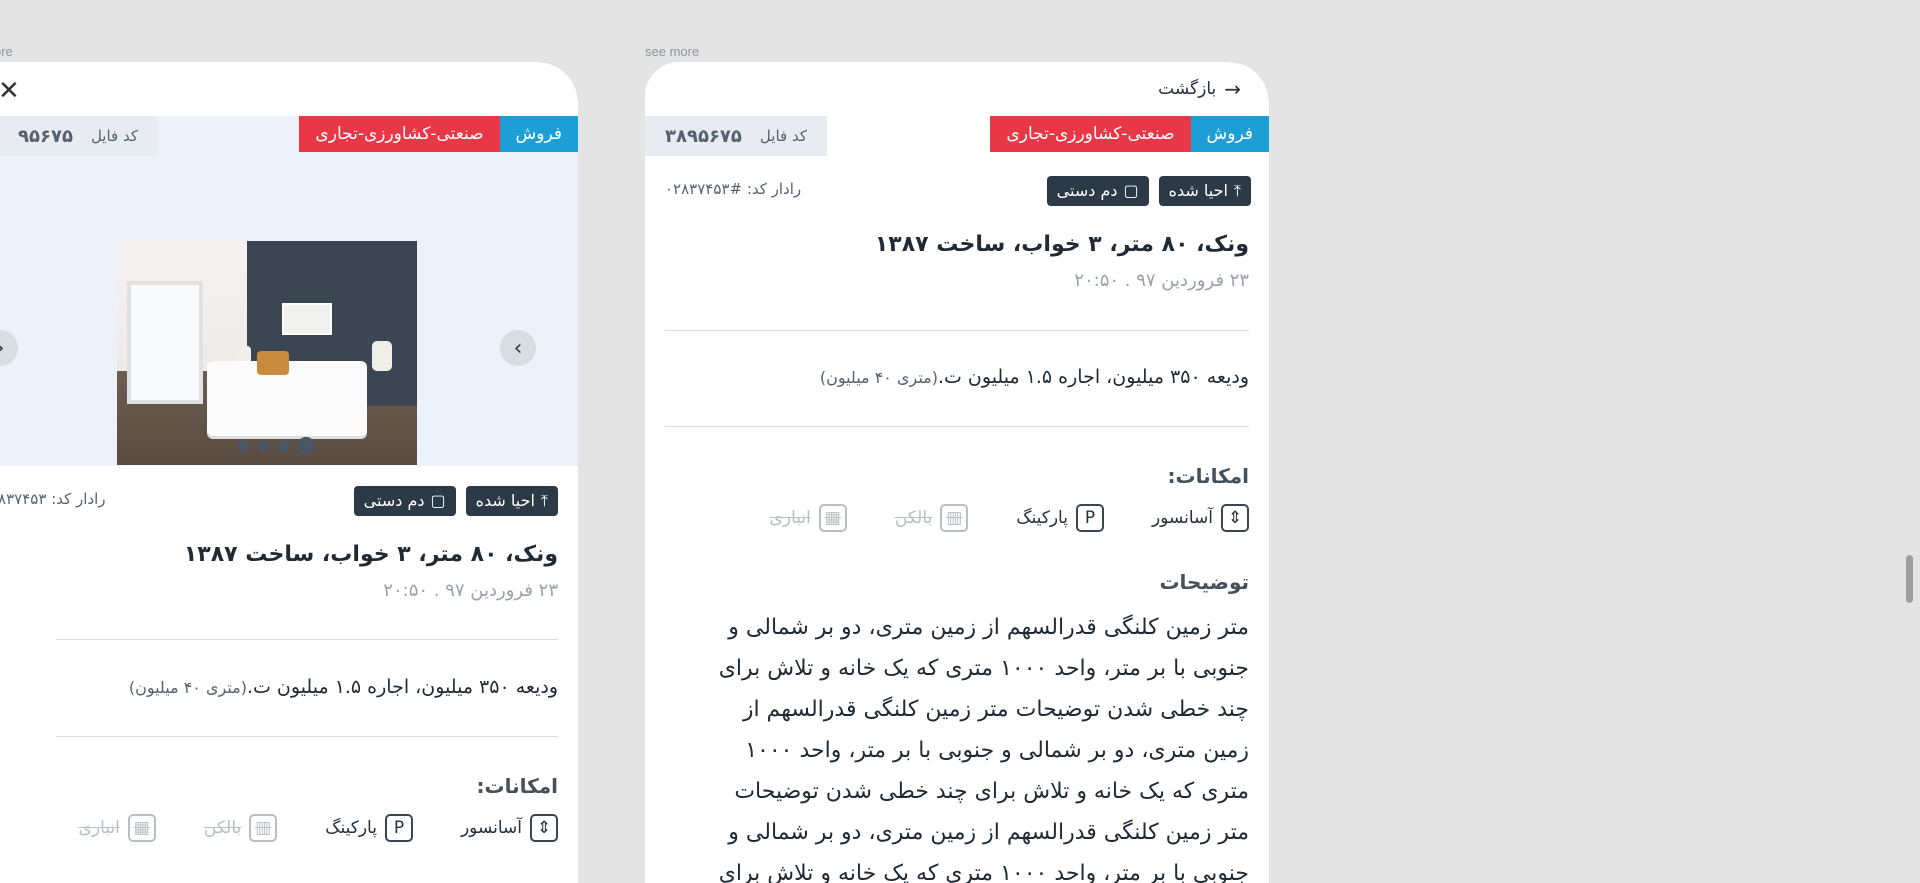 Image resolution: width=1920 pixels, height=883 pixels. I want to click on photo-gallery: فروش صنعتی-کشاورزی-تجاری کد فایل ۹۵۶۷۵ ›, so click(289, 291).